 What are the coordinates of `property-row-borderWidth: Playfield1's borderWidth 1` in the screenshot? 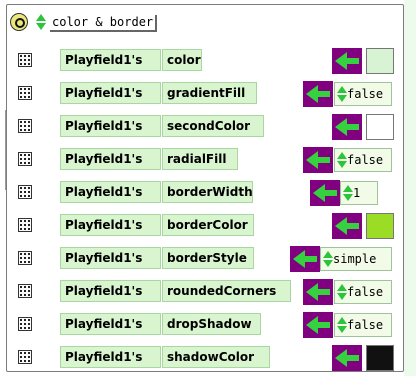 It's located at (208, 193).